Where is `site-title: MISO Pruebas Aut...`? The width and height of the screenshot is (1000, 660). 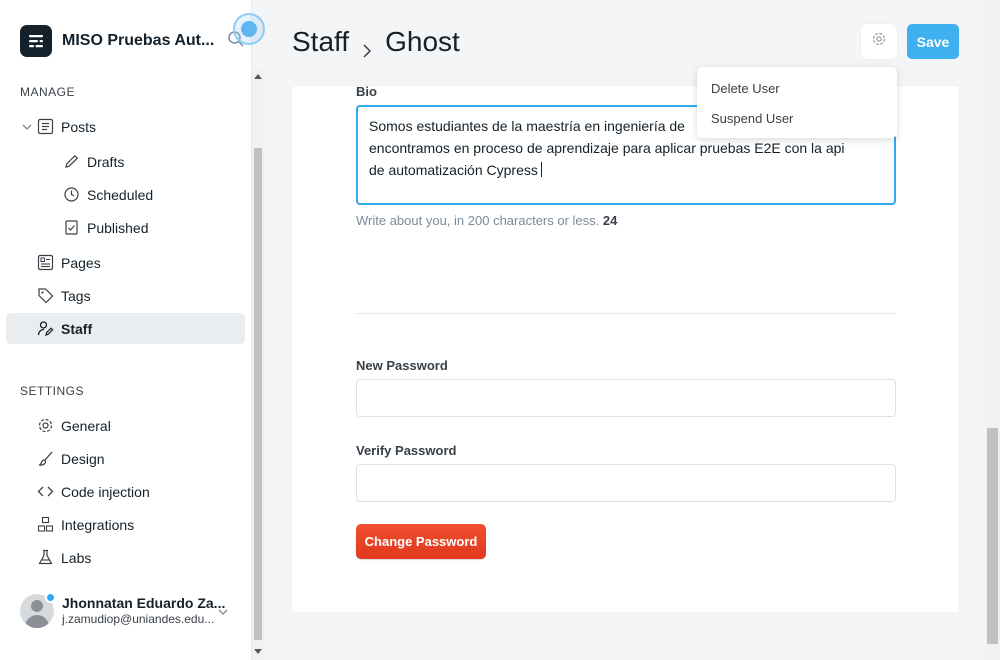 site-title: MISO Pruebas Aut... is located at coordinates (138, 40).